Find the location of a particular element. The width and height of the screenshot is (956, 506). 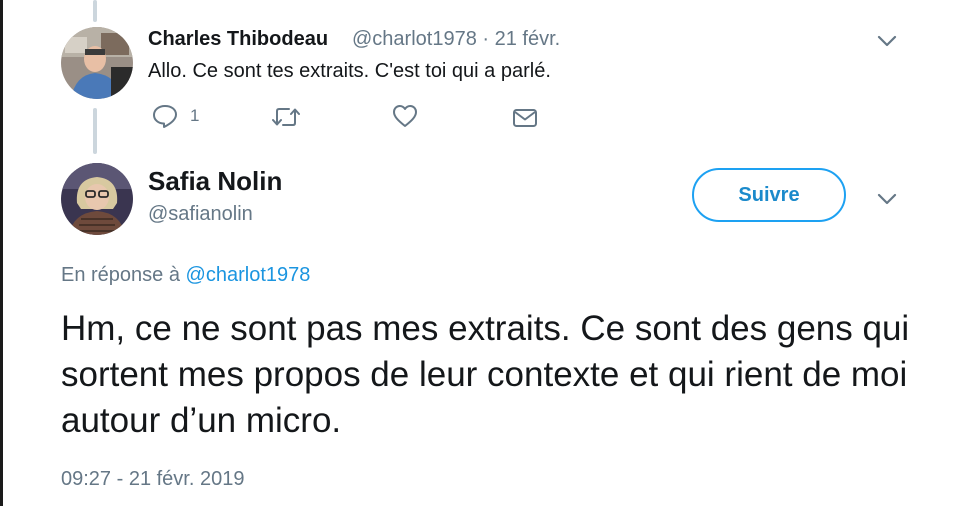

like-icon is located at coordinates (405, 116).